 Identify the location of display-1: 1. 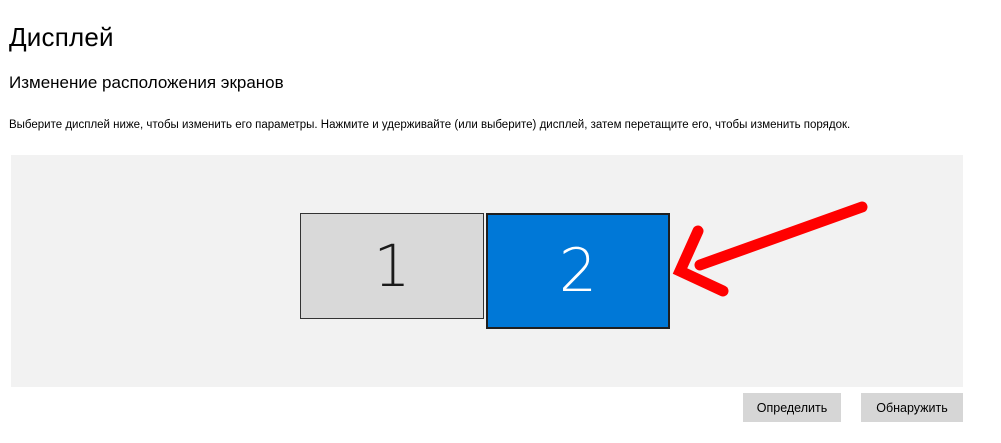
(392, 266).